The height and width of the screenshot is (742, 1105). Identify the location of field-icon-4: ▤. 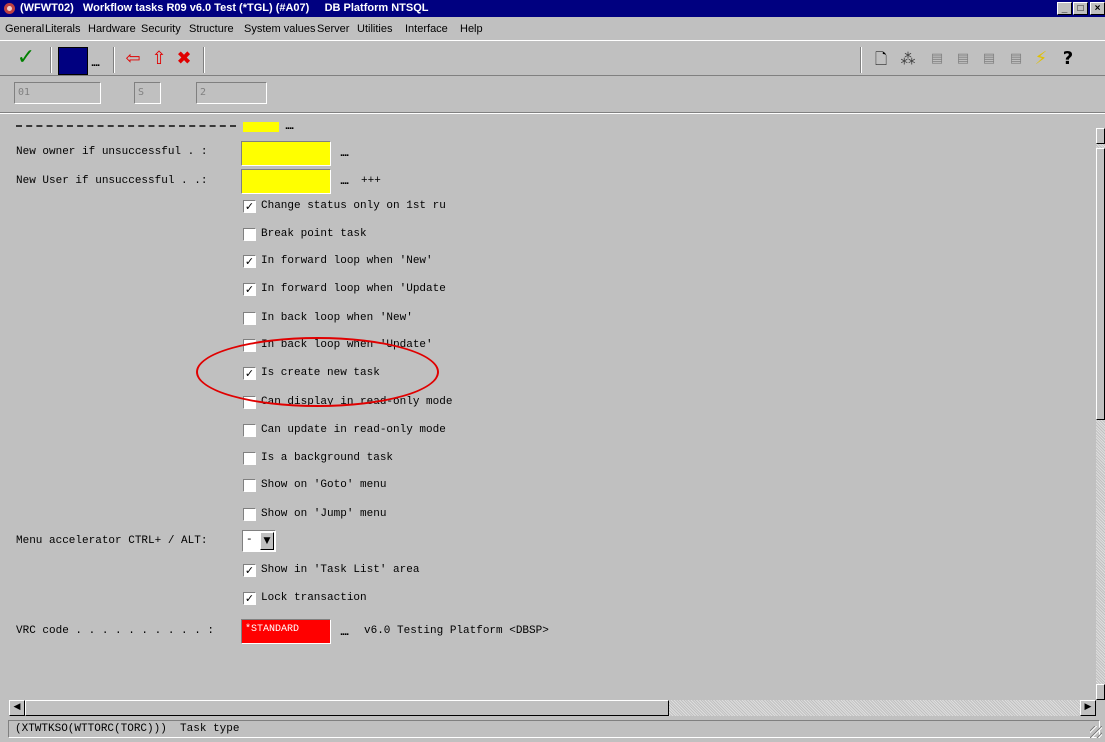
(1016, 59).